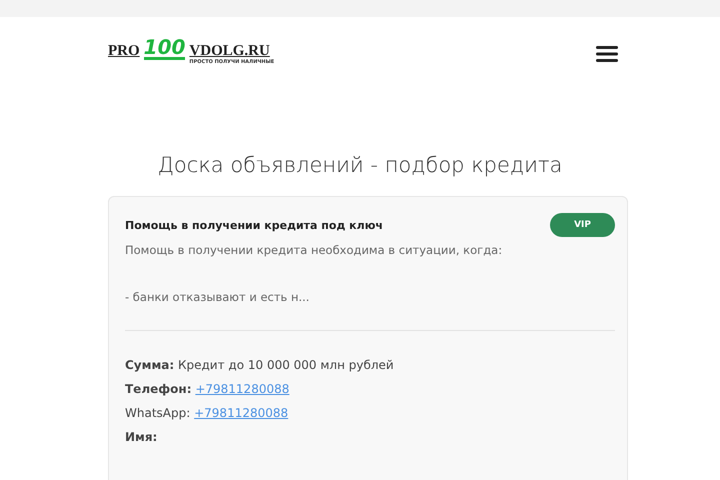 The width and height of the screenshot is (720, 480). I want to click on listing-title: Помощь в получении кредита под ключ, so click(254, 225).